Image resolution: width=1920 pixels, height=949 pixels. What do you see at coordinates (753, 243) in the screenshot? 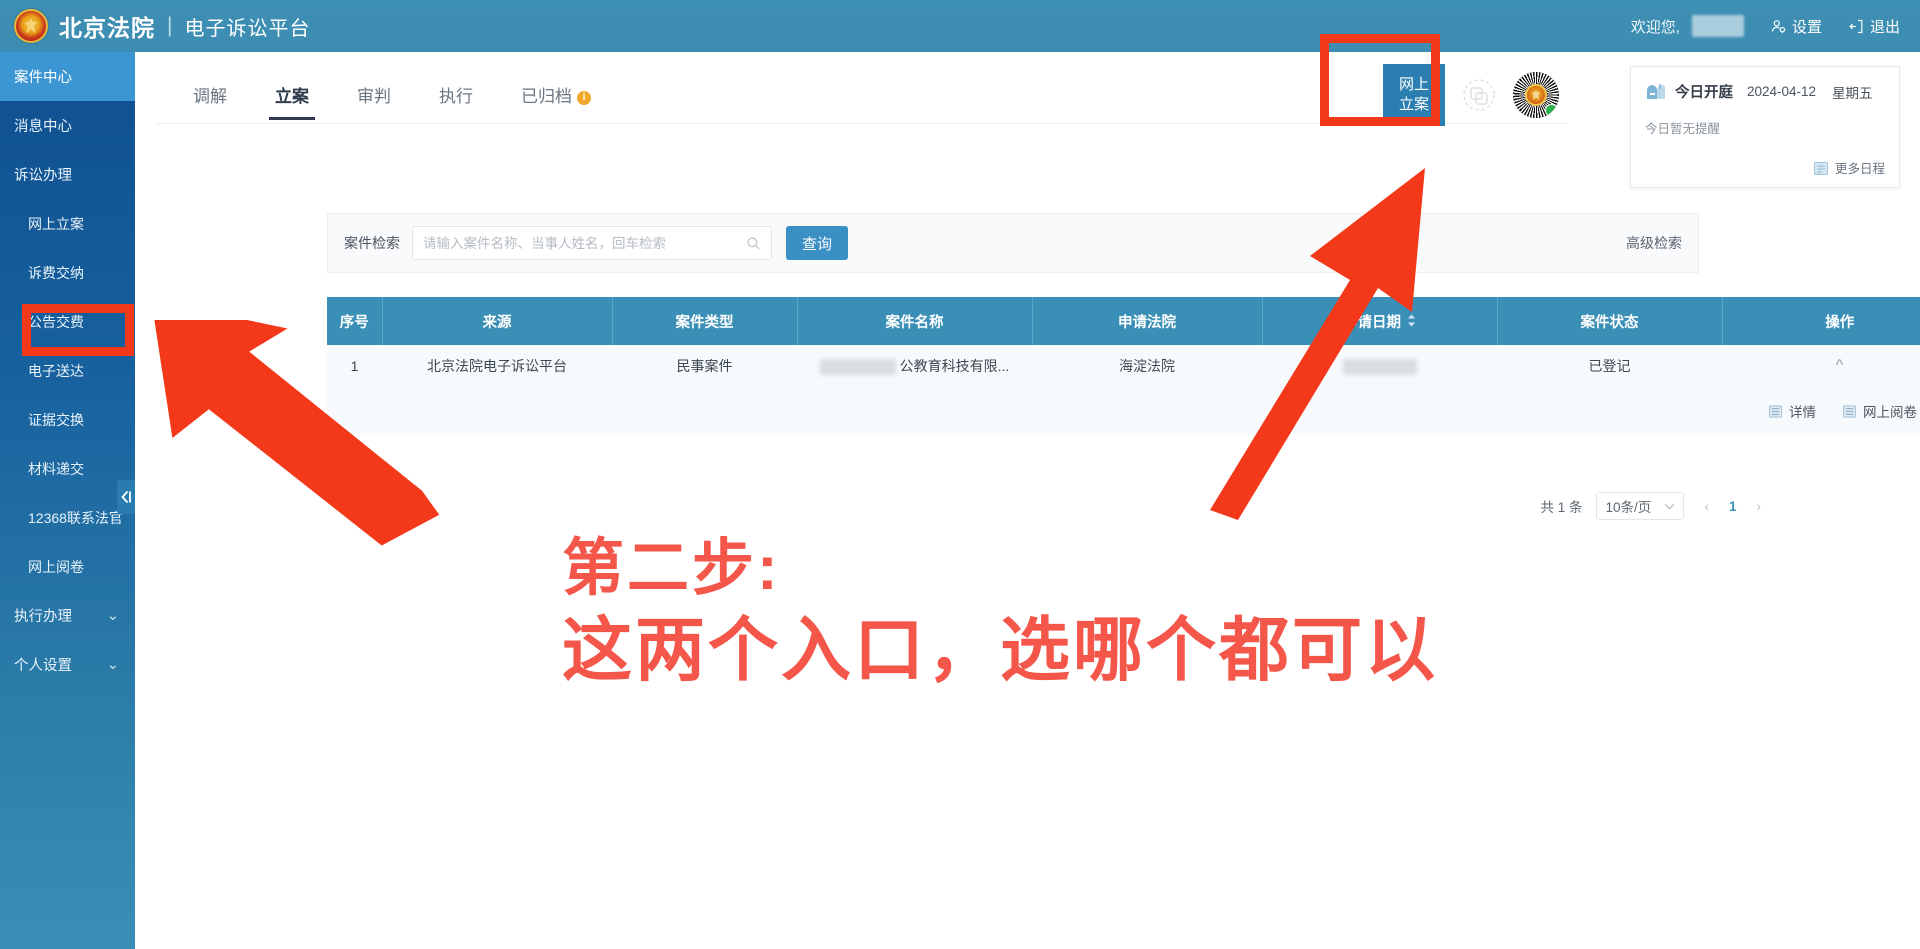
I see `search-icon` at bounding box center [753, 243].